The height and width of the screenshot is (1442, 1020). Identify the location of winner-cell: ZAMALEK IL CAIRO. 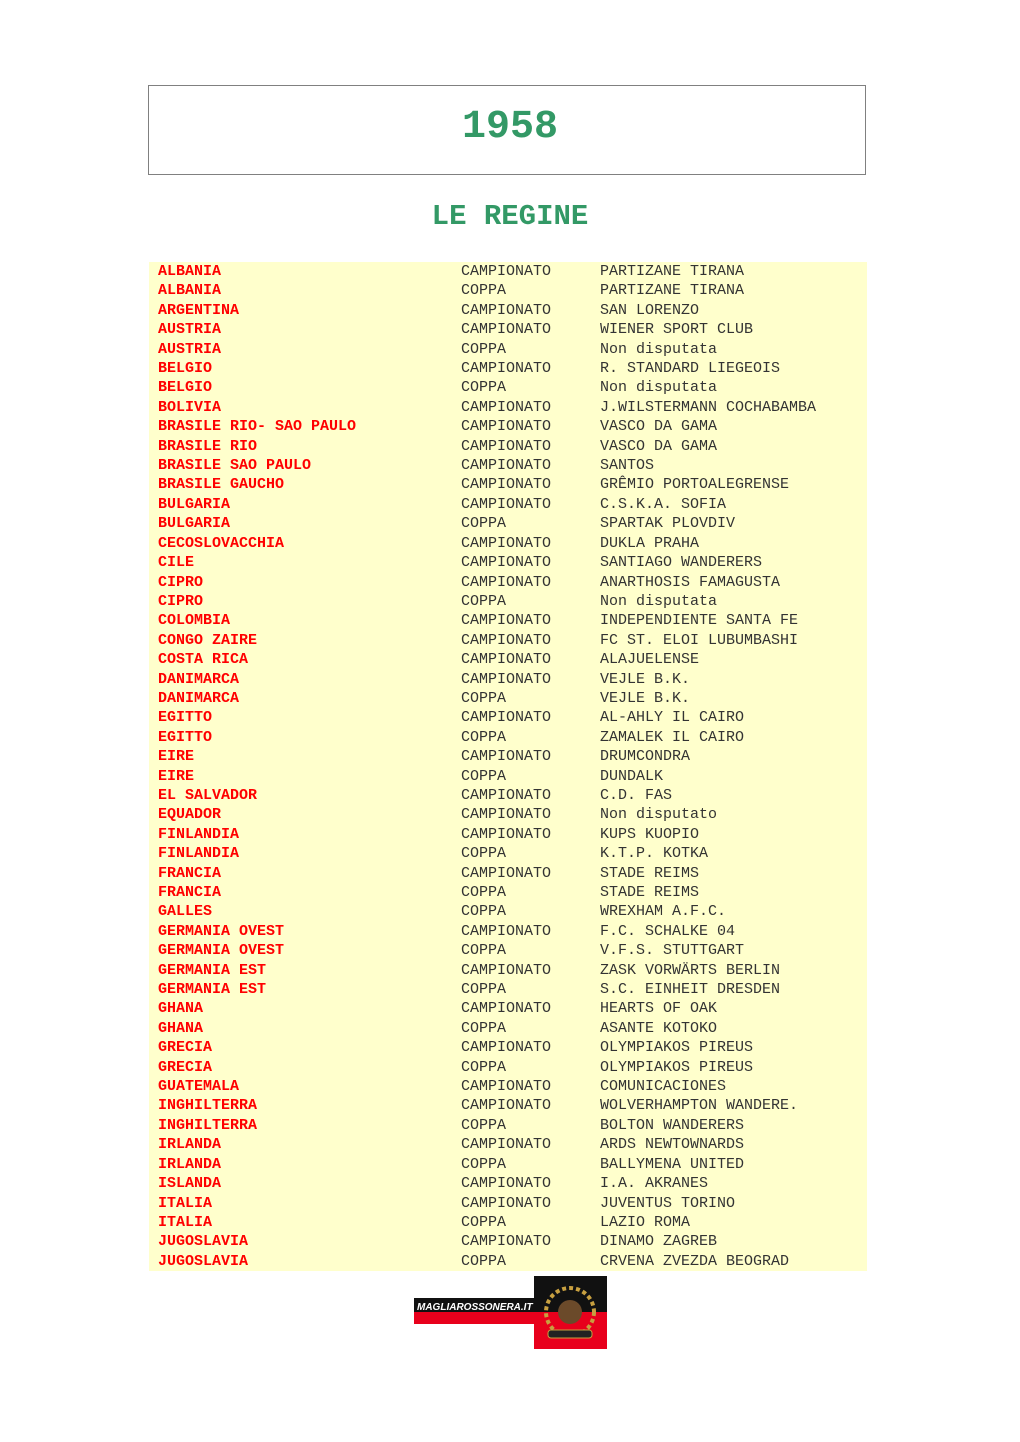
(672, 737).